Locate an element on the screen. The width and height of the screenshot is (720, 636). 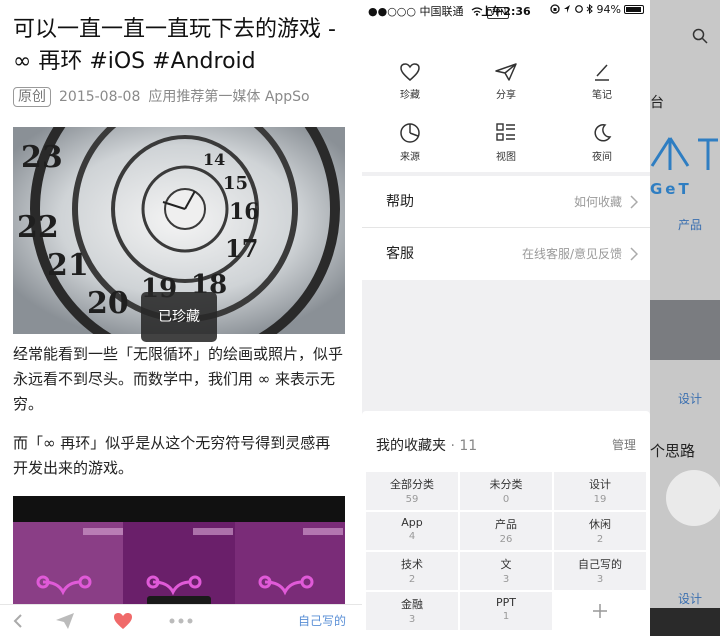
row-value: 在线客服/意见反馈 is located at coordinates (571, 254).